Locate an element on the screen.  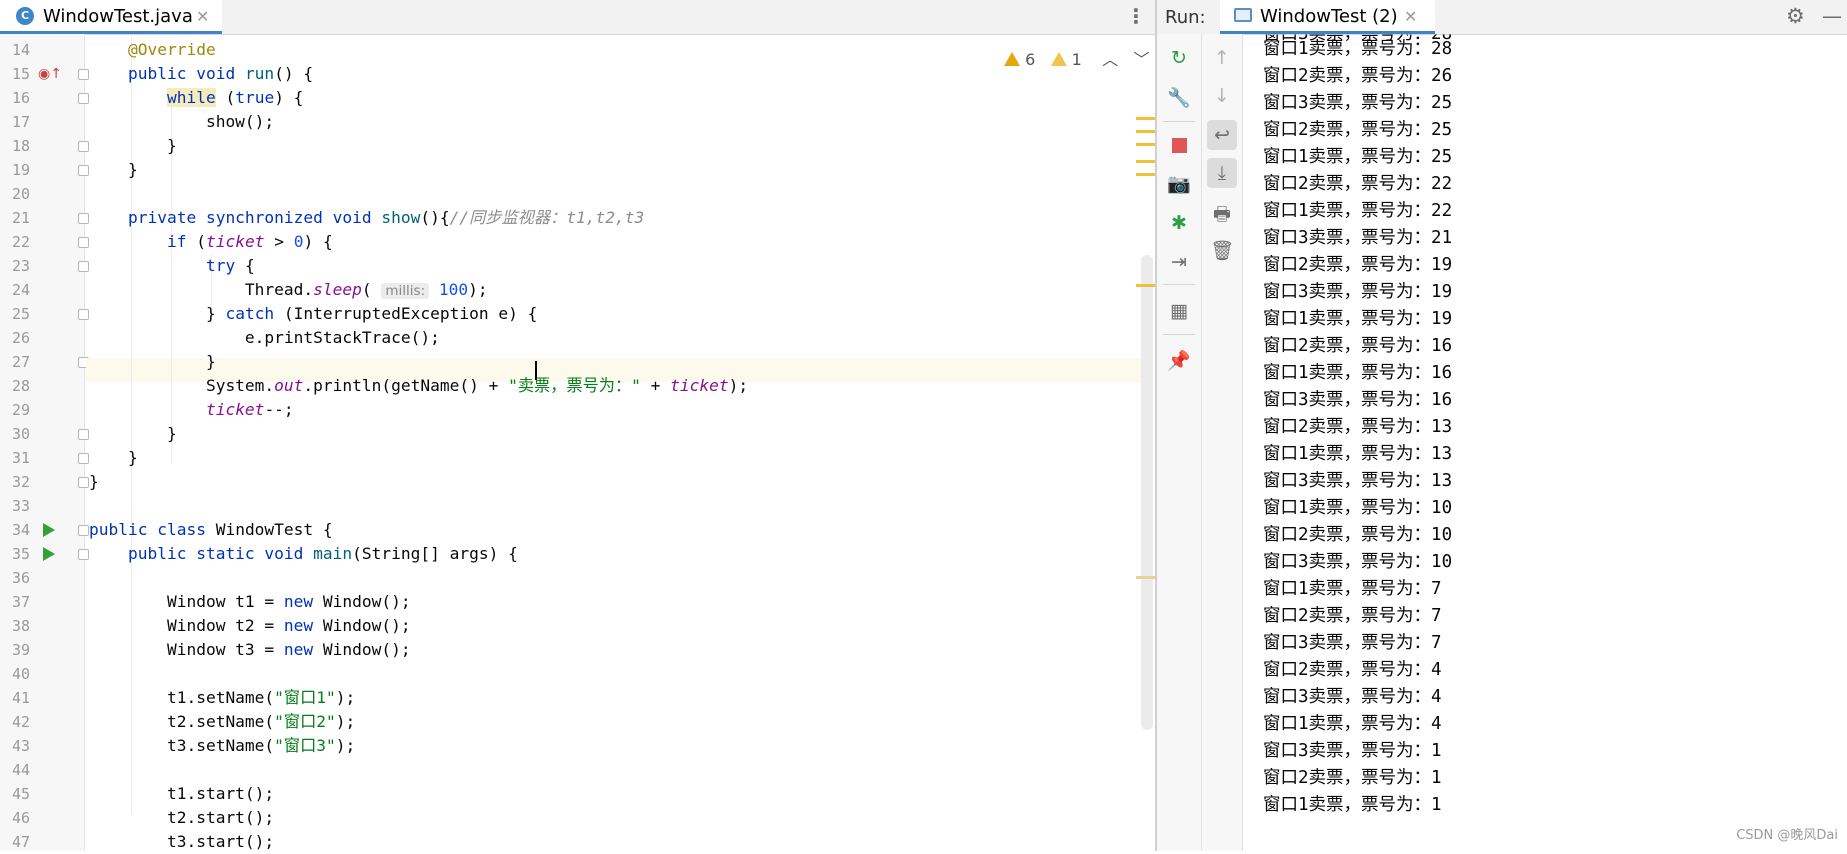
pin-icon: 📌 is located at coordinates (1179, 361).